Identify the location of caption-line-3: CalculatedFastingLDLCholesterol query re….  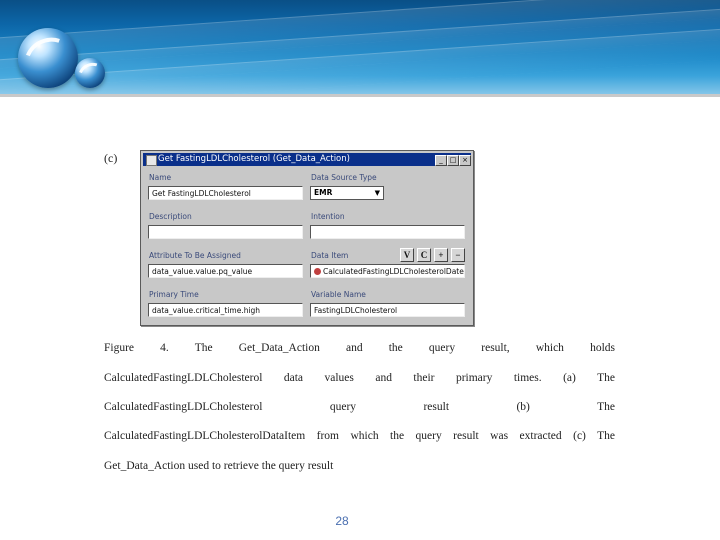
(359, 407).